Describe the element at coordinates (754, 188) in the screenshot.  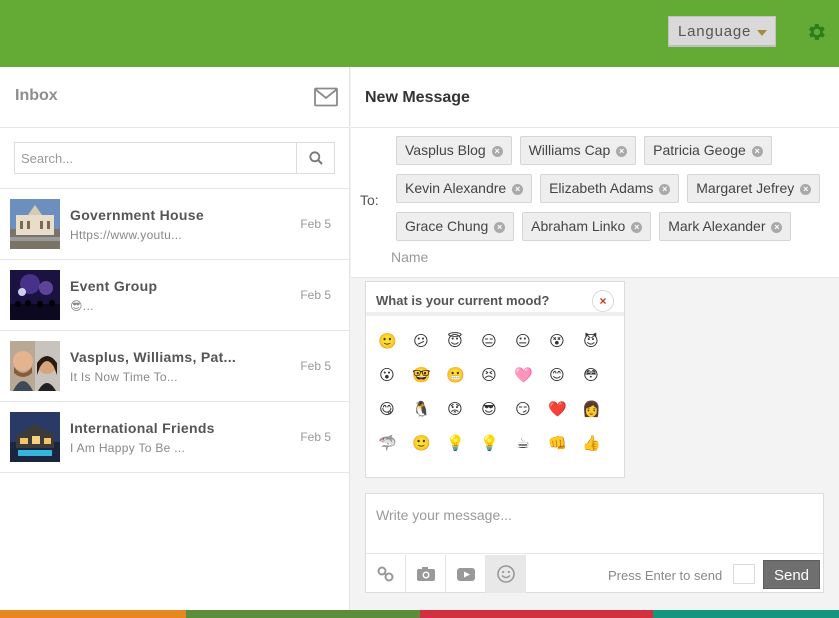
I see `recipient-chip: Margaret Jefrey ×` at that location.